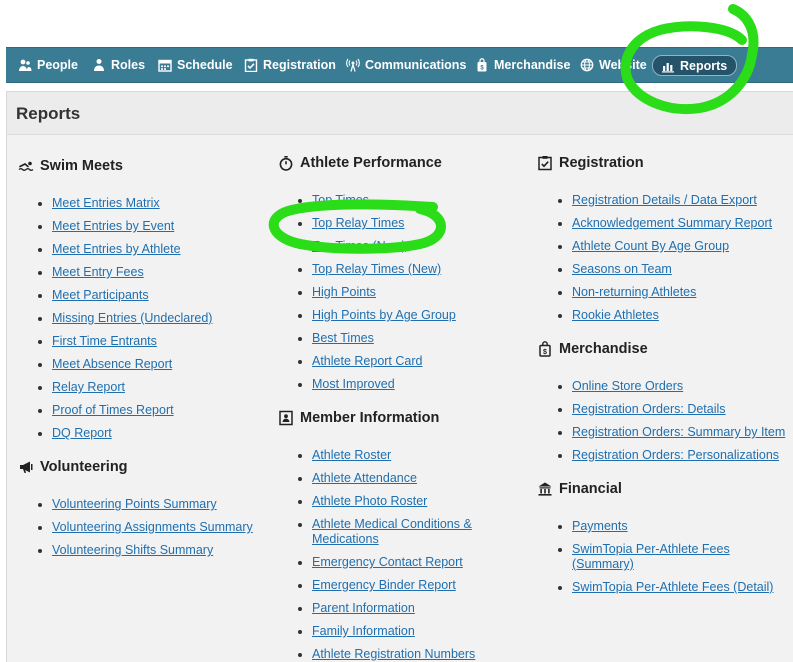 The height and width of the screenshot is (662, 793). I want to click on list-item: Online Store Orders, so click(620, 386).